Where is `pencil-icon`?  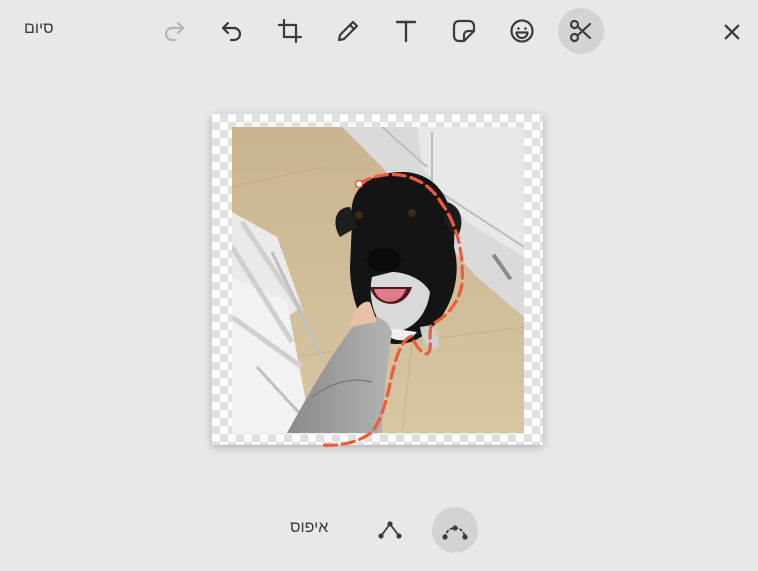 pencil-icon is located at coordinates (348, 31).